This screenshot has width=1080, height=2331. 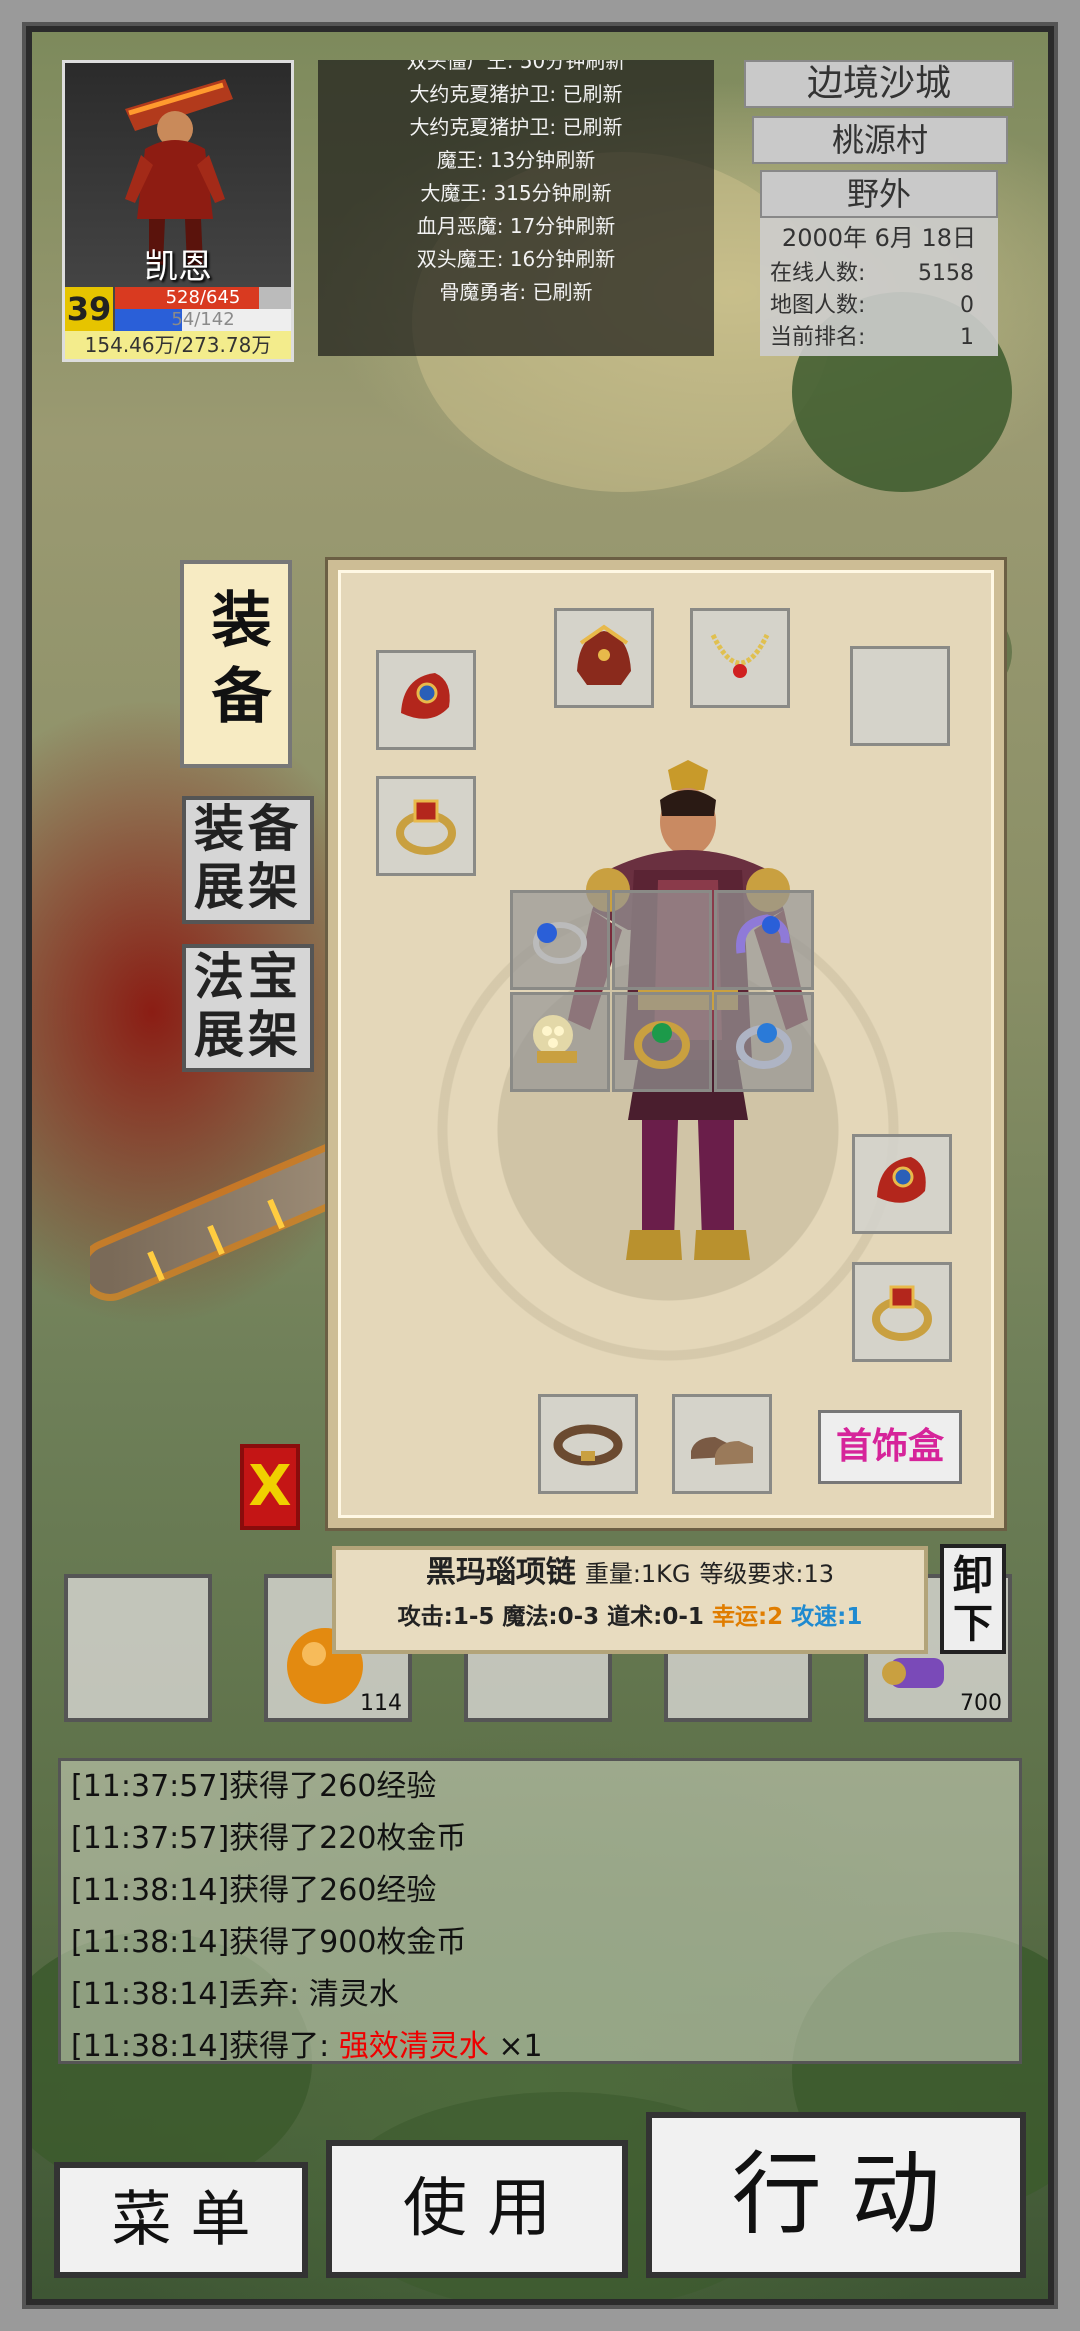 I want to click on boss-row: 魔王: 13分钟刷新, so click(x=516, y=160).